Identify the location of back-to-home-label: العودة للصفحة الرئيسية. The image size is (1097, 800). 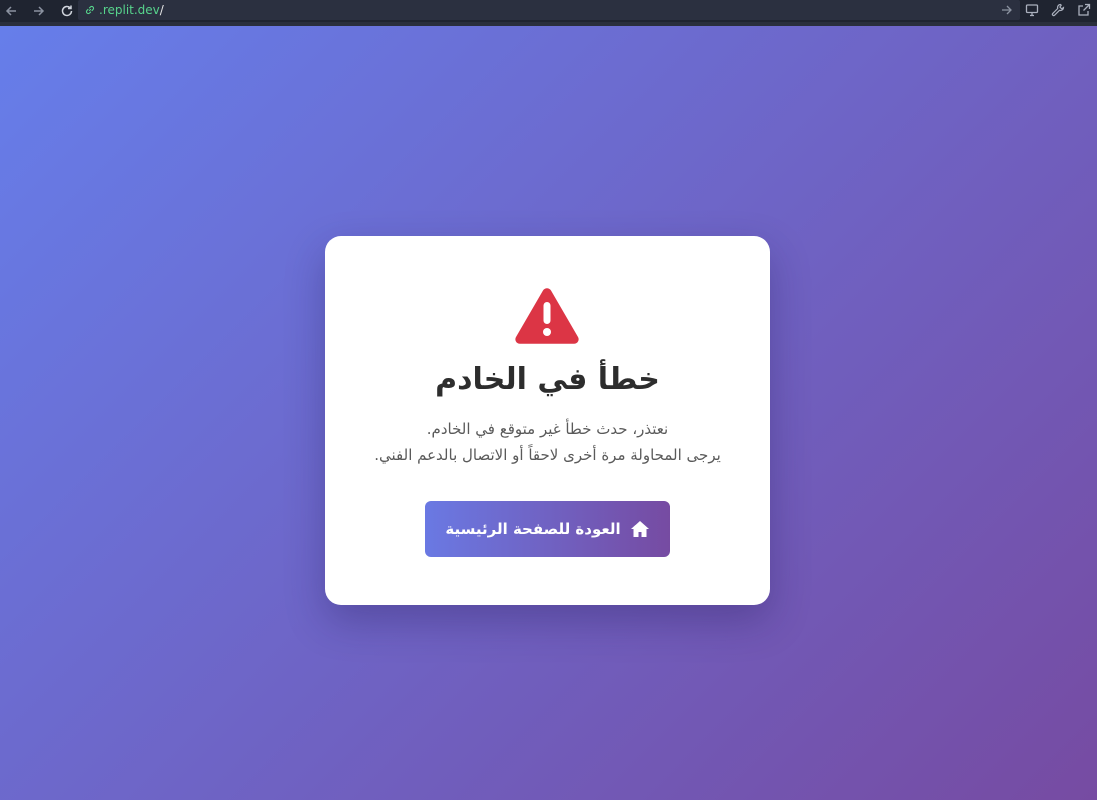
(533, 529).